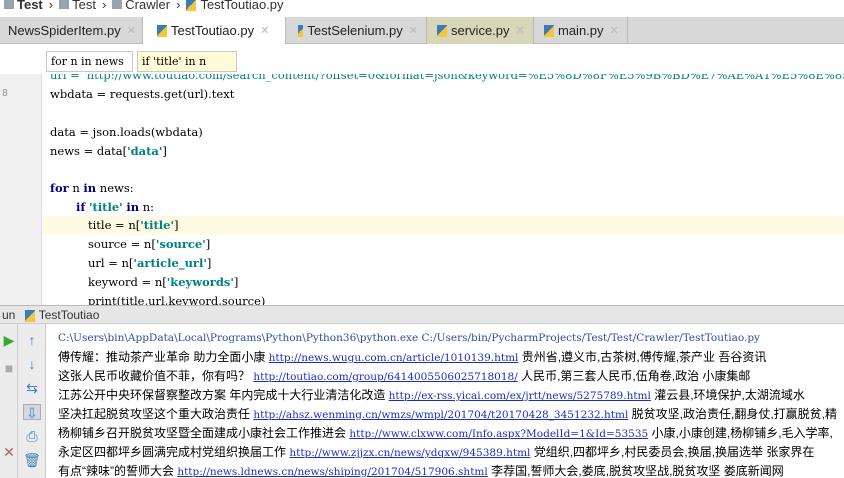 This screenshot has height=478, width=844. Describe the element at coordinates (204, 433) in the screenshot. I see `news-title: 杨柳铺乡召开脱贫攻坚暨全面建成小康社会工作推进会` at that location.